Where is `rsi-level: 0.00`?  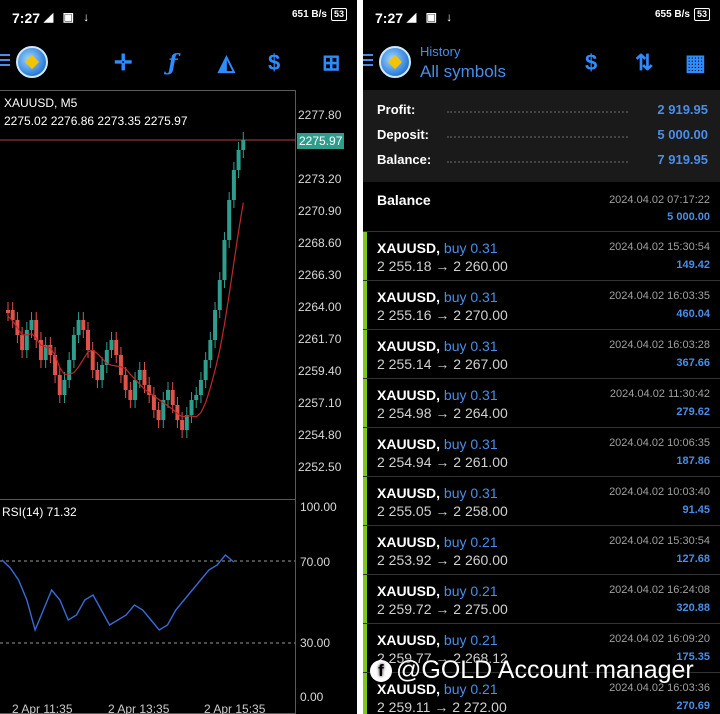
rsi-level: 0.00 is located at coordinates (312, 697).